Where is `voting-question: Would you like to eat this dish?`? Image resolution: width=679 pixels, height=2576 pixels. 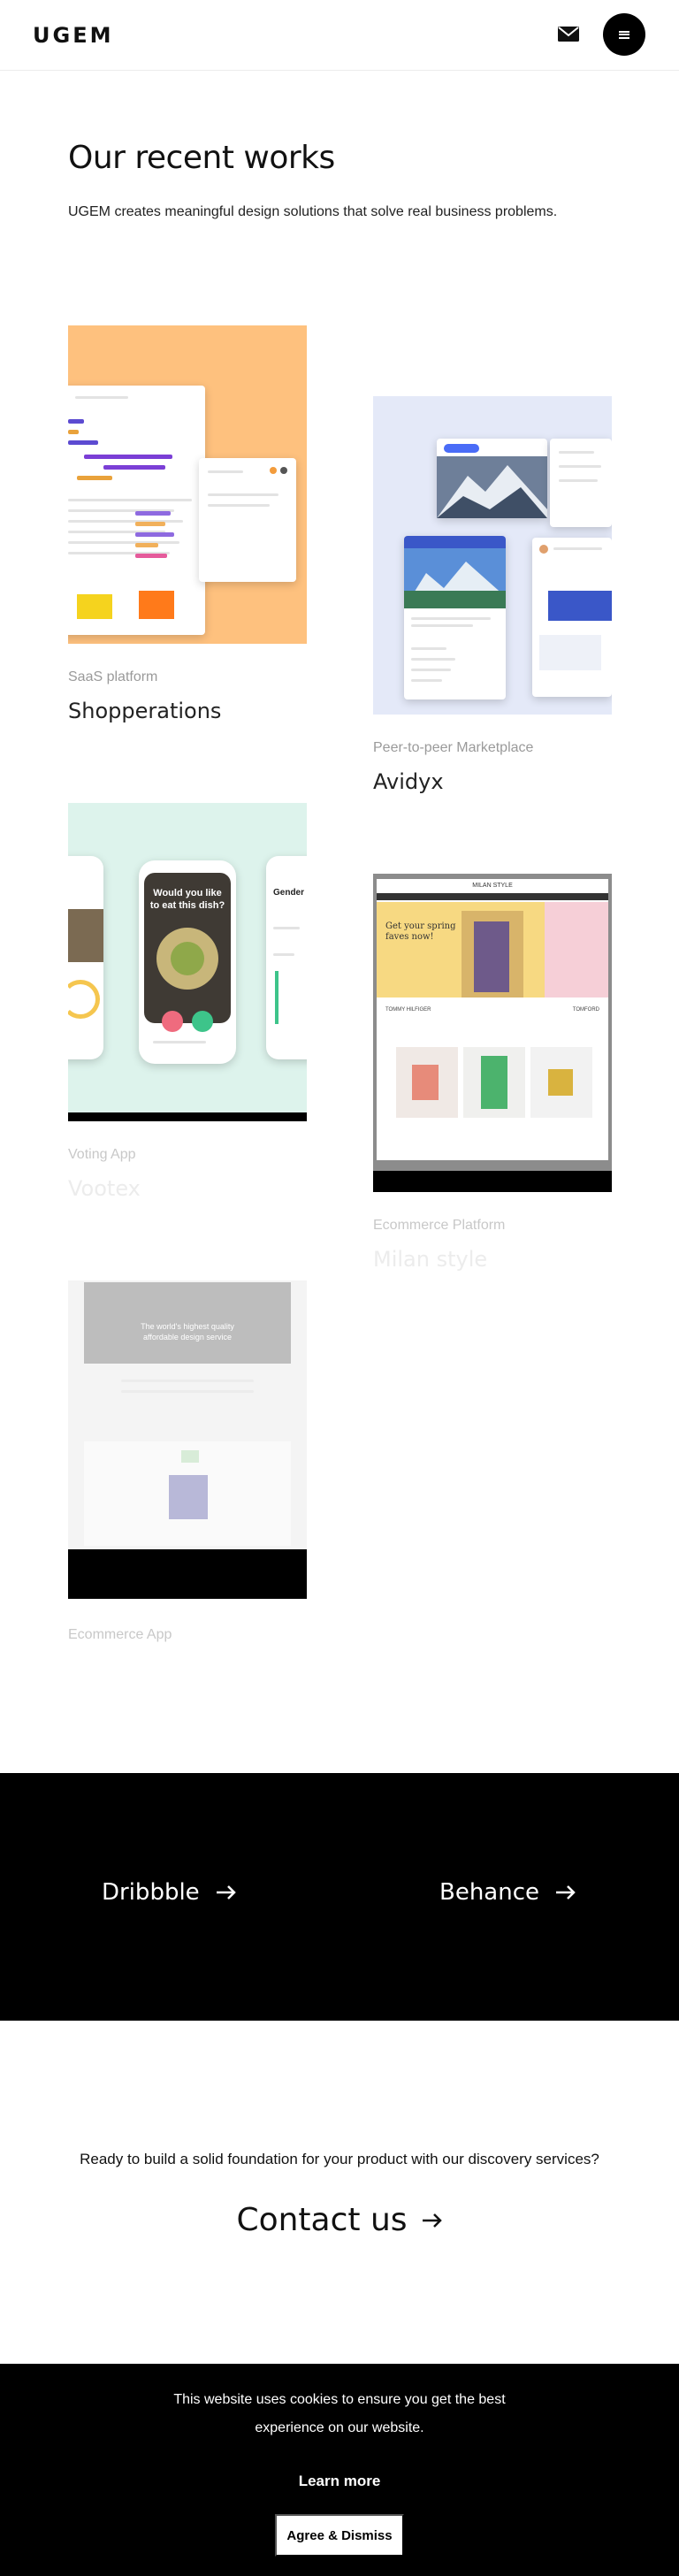 voting-question: Would you like to eat this dish? is located at coordinates (187, 900).